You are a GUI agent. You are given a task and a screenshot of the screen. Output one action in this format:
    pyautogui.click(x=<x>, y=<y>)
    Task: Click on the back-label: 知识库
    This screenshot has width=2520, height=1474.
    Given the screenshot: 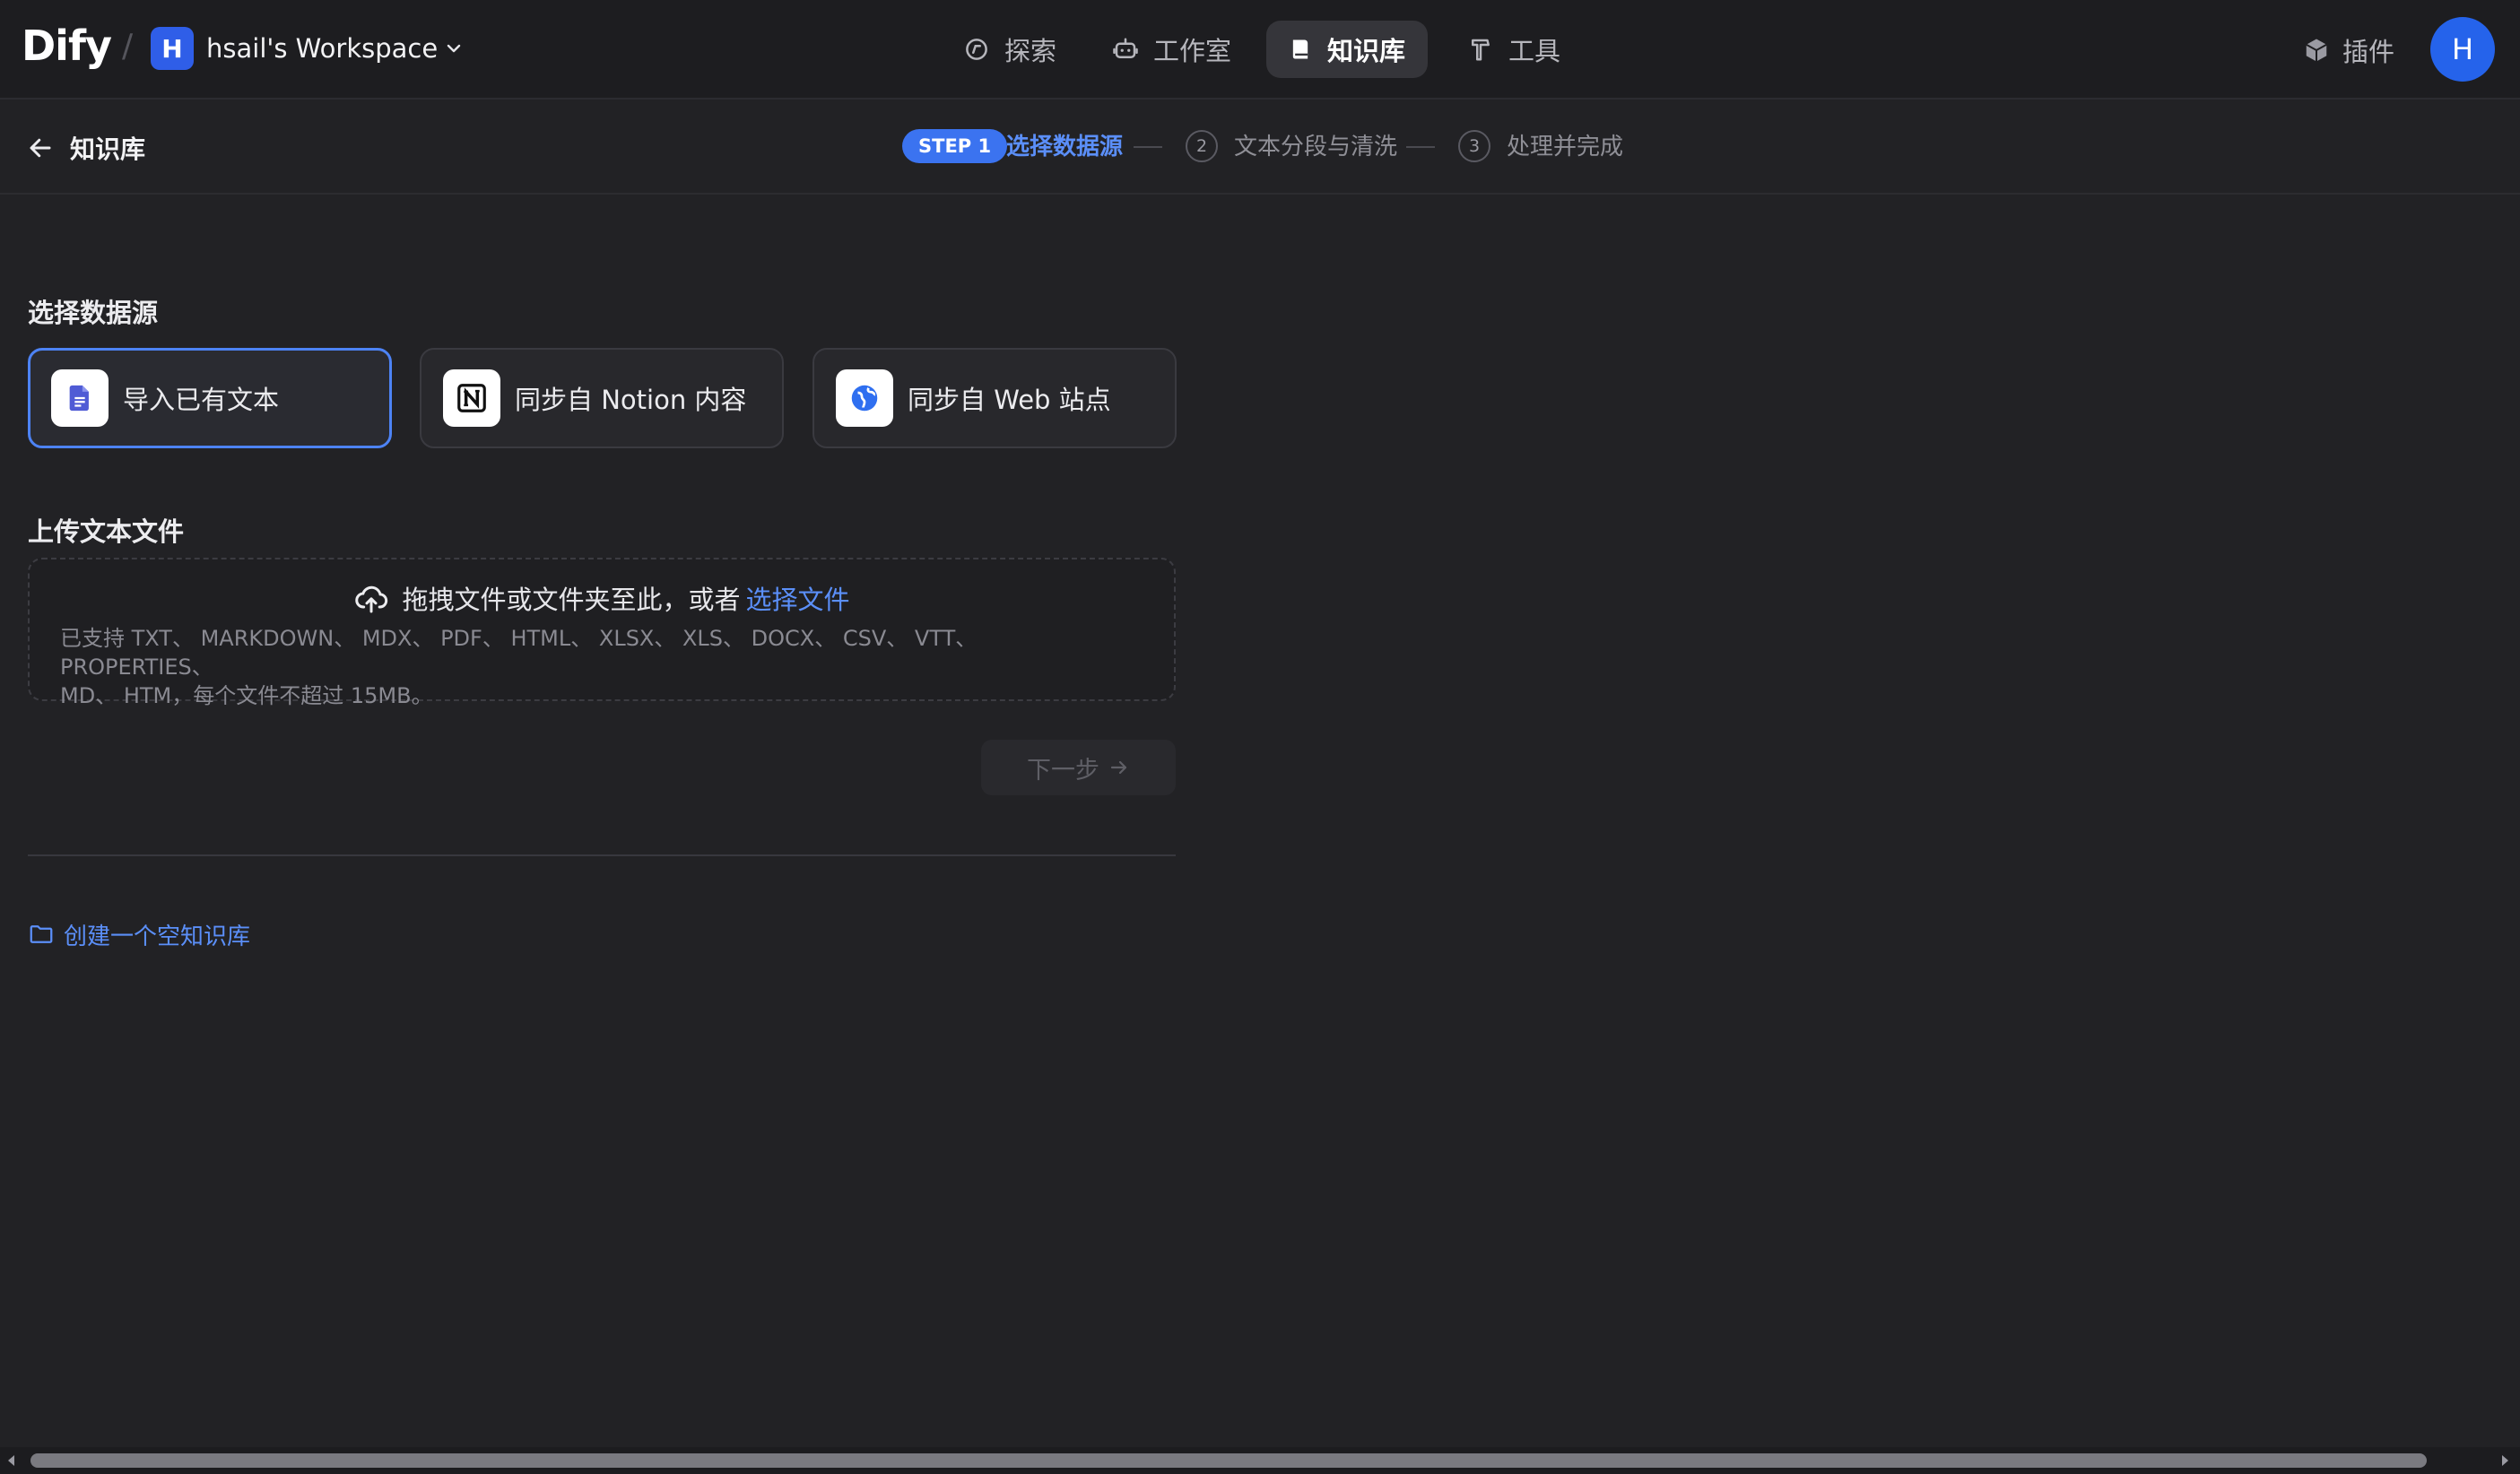 What is the action you would take?
    pyautogui.click(x=108, y=149)
    